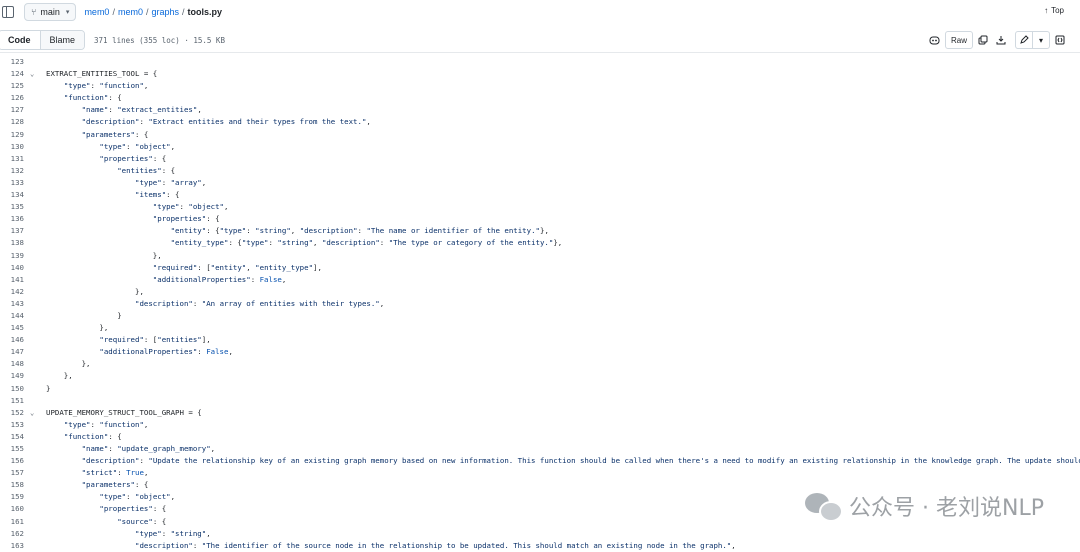 The width and height of the screenshot is (1080, 552). What do you see at coordinates (540, 413) in the screenshot?
I see `code-line: 152 ⌄ UPDATE_MEMORY_STRUCT_TOOL_GRAPH = {` at bounding box center [540, 413].